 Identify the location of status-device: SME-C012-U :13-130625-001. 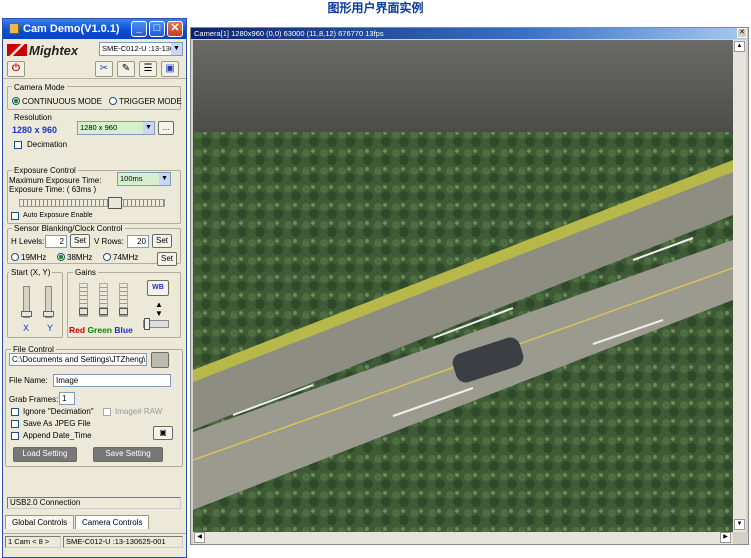
(123, 542).